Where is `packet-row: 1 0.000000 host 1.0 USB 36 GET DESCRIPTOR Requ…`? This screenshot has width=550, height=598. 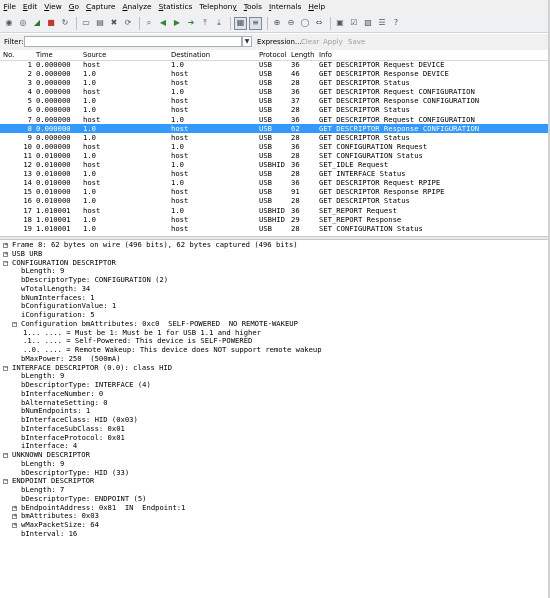 packet-row: 1 0.000000 host 1.0 USB 36 GET DESCRIPTOR Requ… is located at coordinates (275, 64).